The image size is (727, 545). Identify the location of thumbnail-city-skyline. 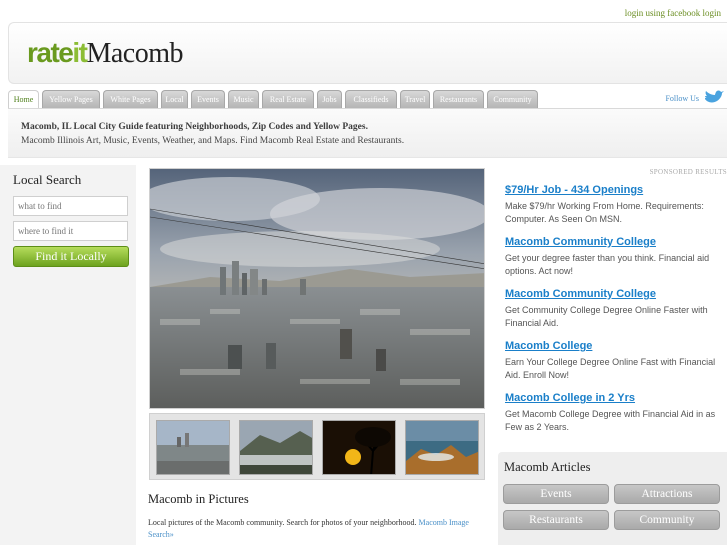
(193, 447).